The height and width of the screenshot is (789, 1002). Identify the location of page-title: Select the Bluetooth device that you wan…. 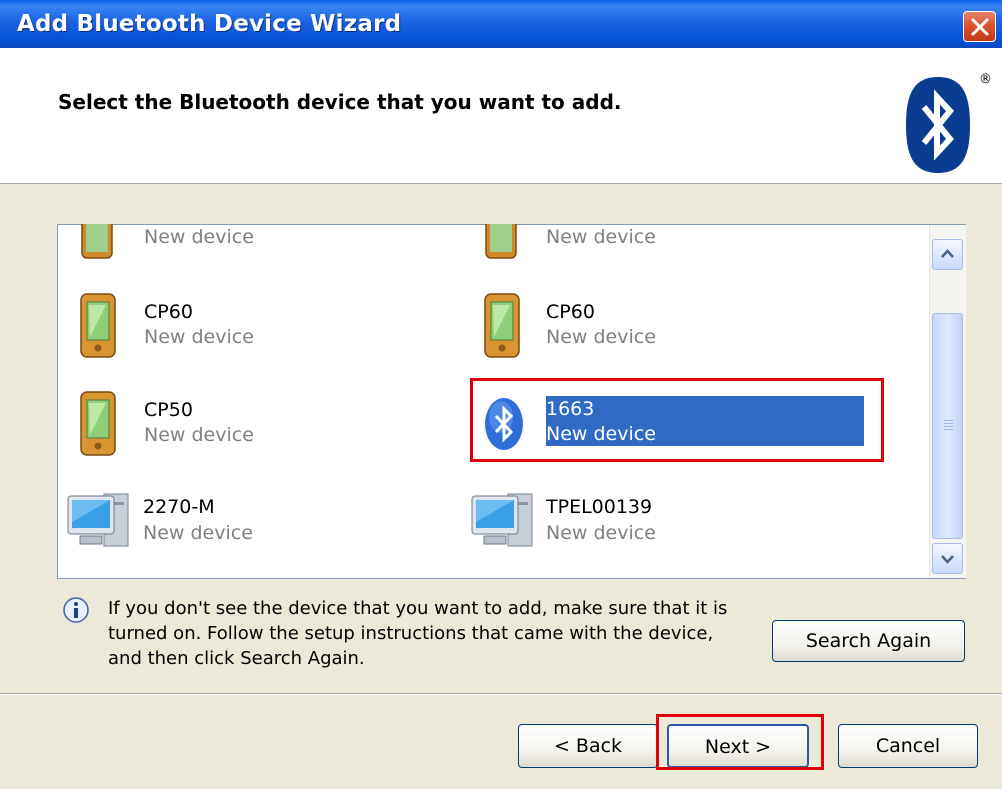
(340, 102).